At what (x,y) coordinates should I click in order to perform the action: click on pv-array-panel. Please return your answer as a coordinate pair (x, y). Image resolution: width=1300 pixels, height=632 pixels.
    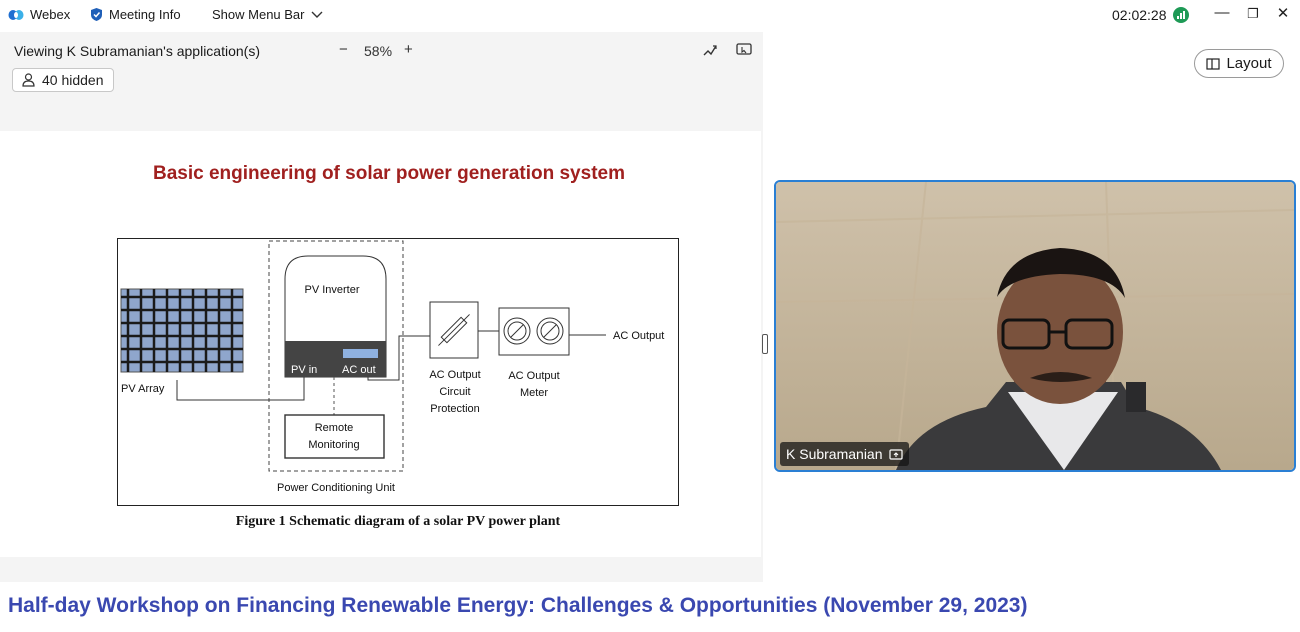
    Looking at the image, I should click on (182, 330).